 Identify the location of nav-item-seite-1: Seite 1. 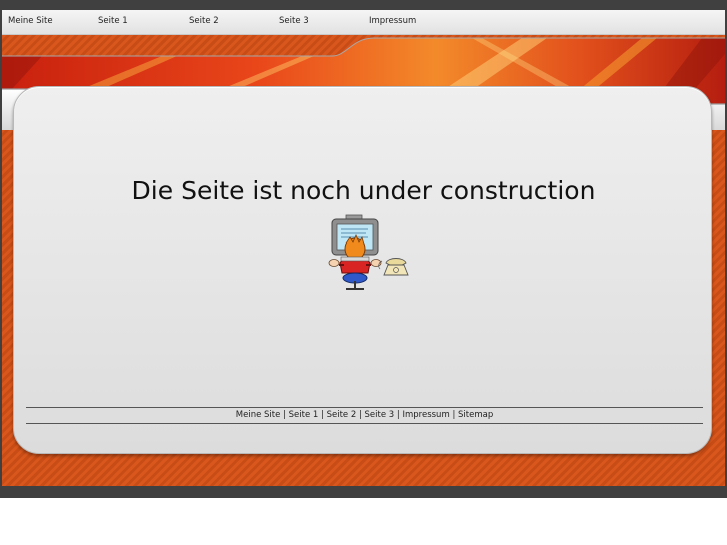
(113, 21).